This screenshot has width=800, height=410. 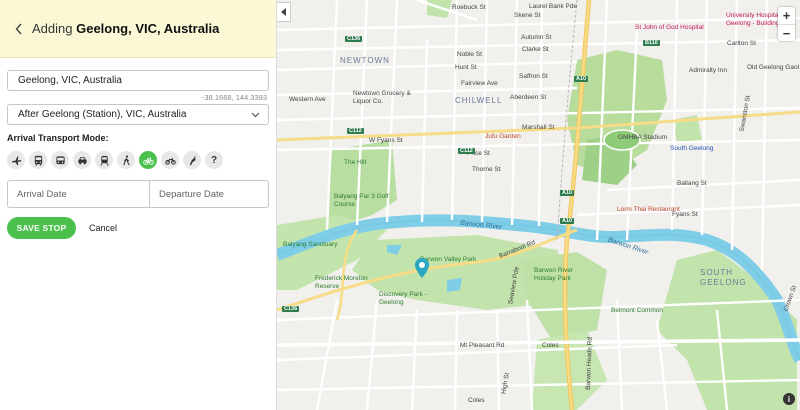 What do you see at coordinates (789, 399) in the screenshot?
I see `info-button: i` at bounding box center [789, 399].